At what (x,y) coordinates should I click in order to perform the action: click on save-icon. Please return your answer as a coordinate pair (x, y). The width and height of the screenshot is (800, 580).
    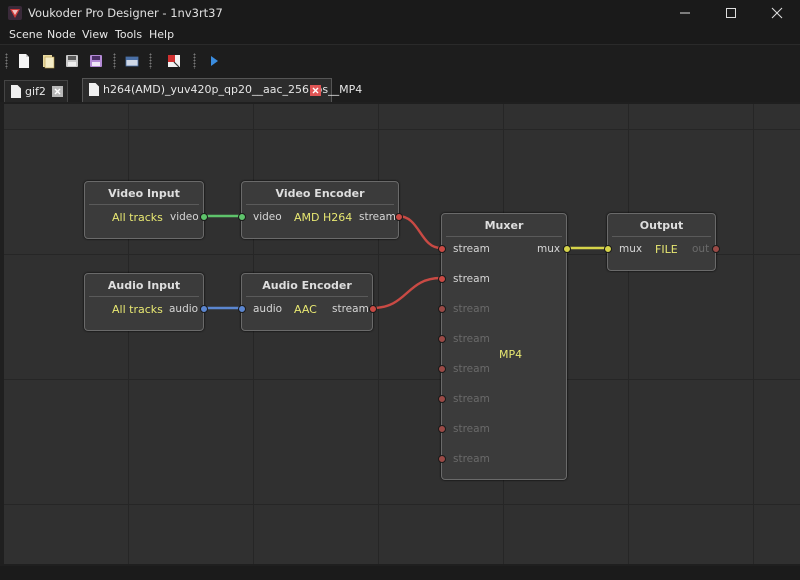
    Looking at the image, I should click on (72, 61).